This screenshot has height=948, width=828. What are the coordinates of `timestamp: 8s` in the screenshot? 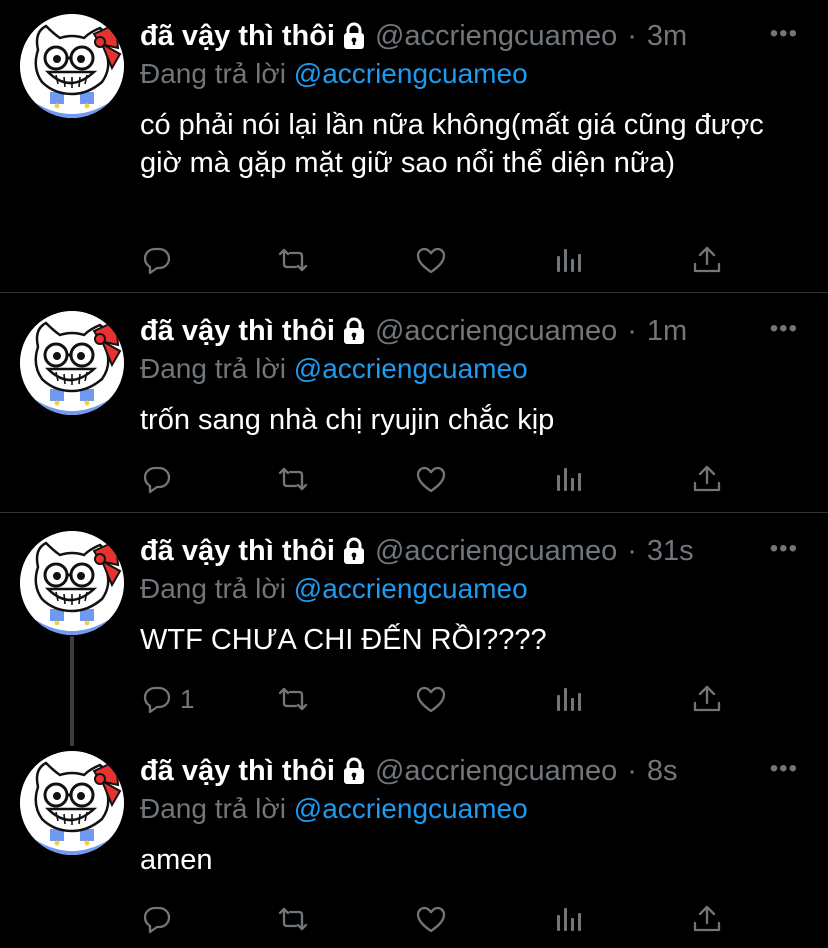 It's located at (662, 771).